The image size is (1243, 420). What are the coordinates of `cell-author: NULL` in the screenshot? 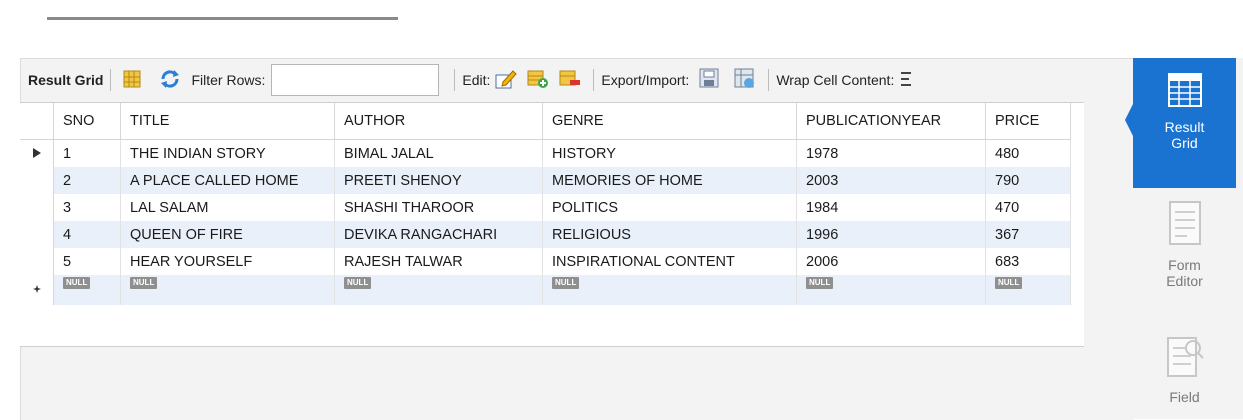 It's located at (438, 290).